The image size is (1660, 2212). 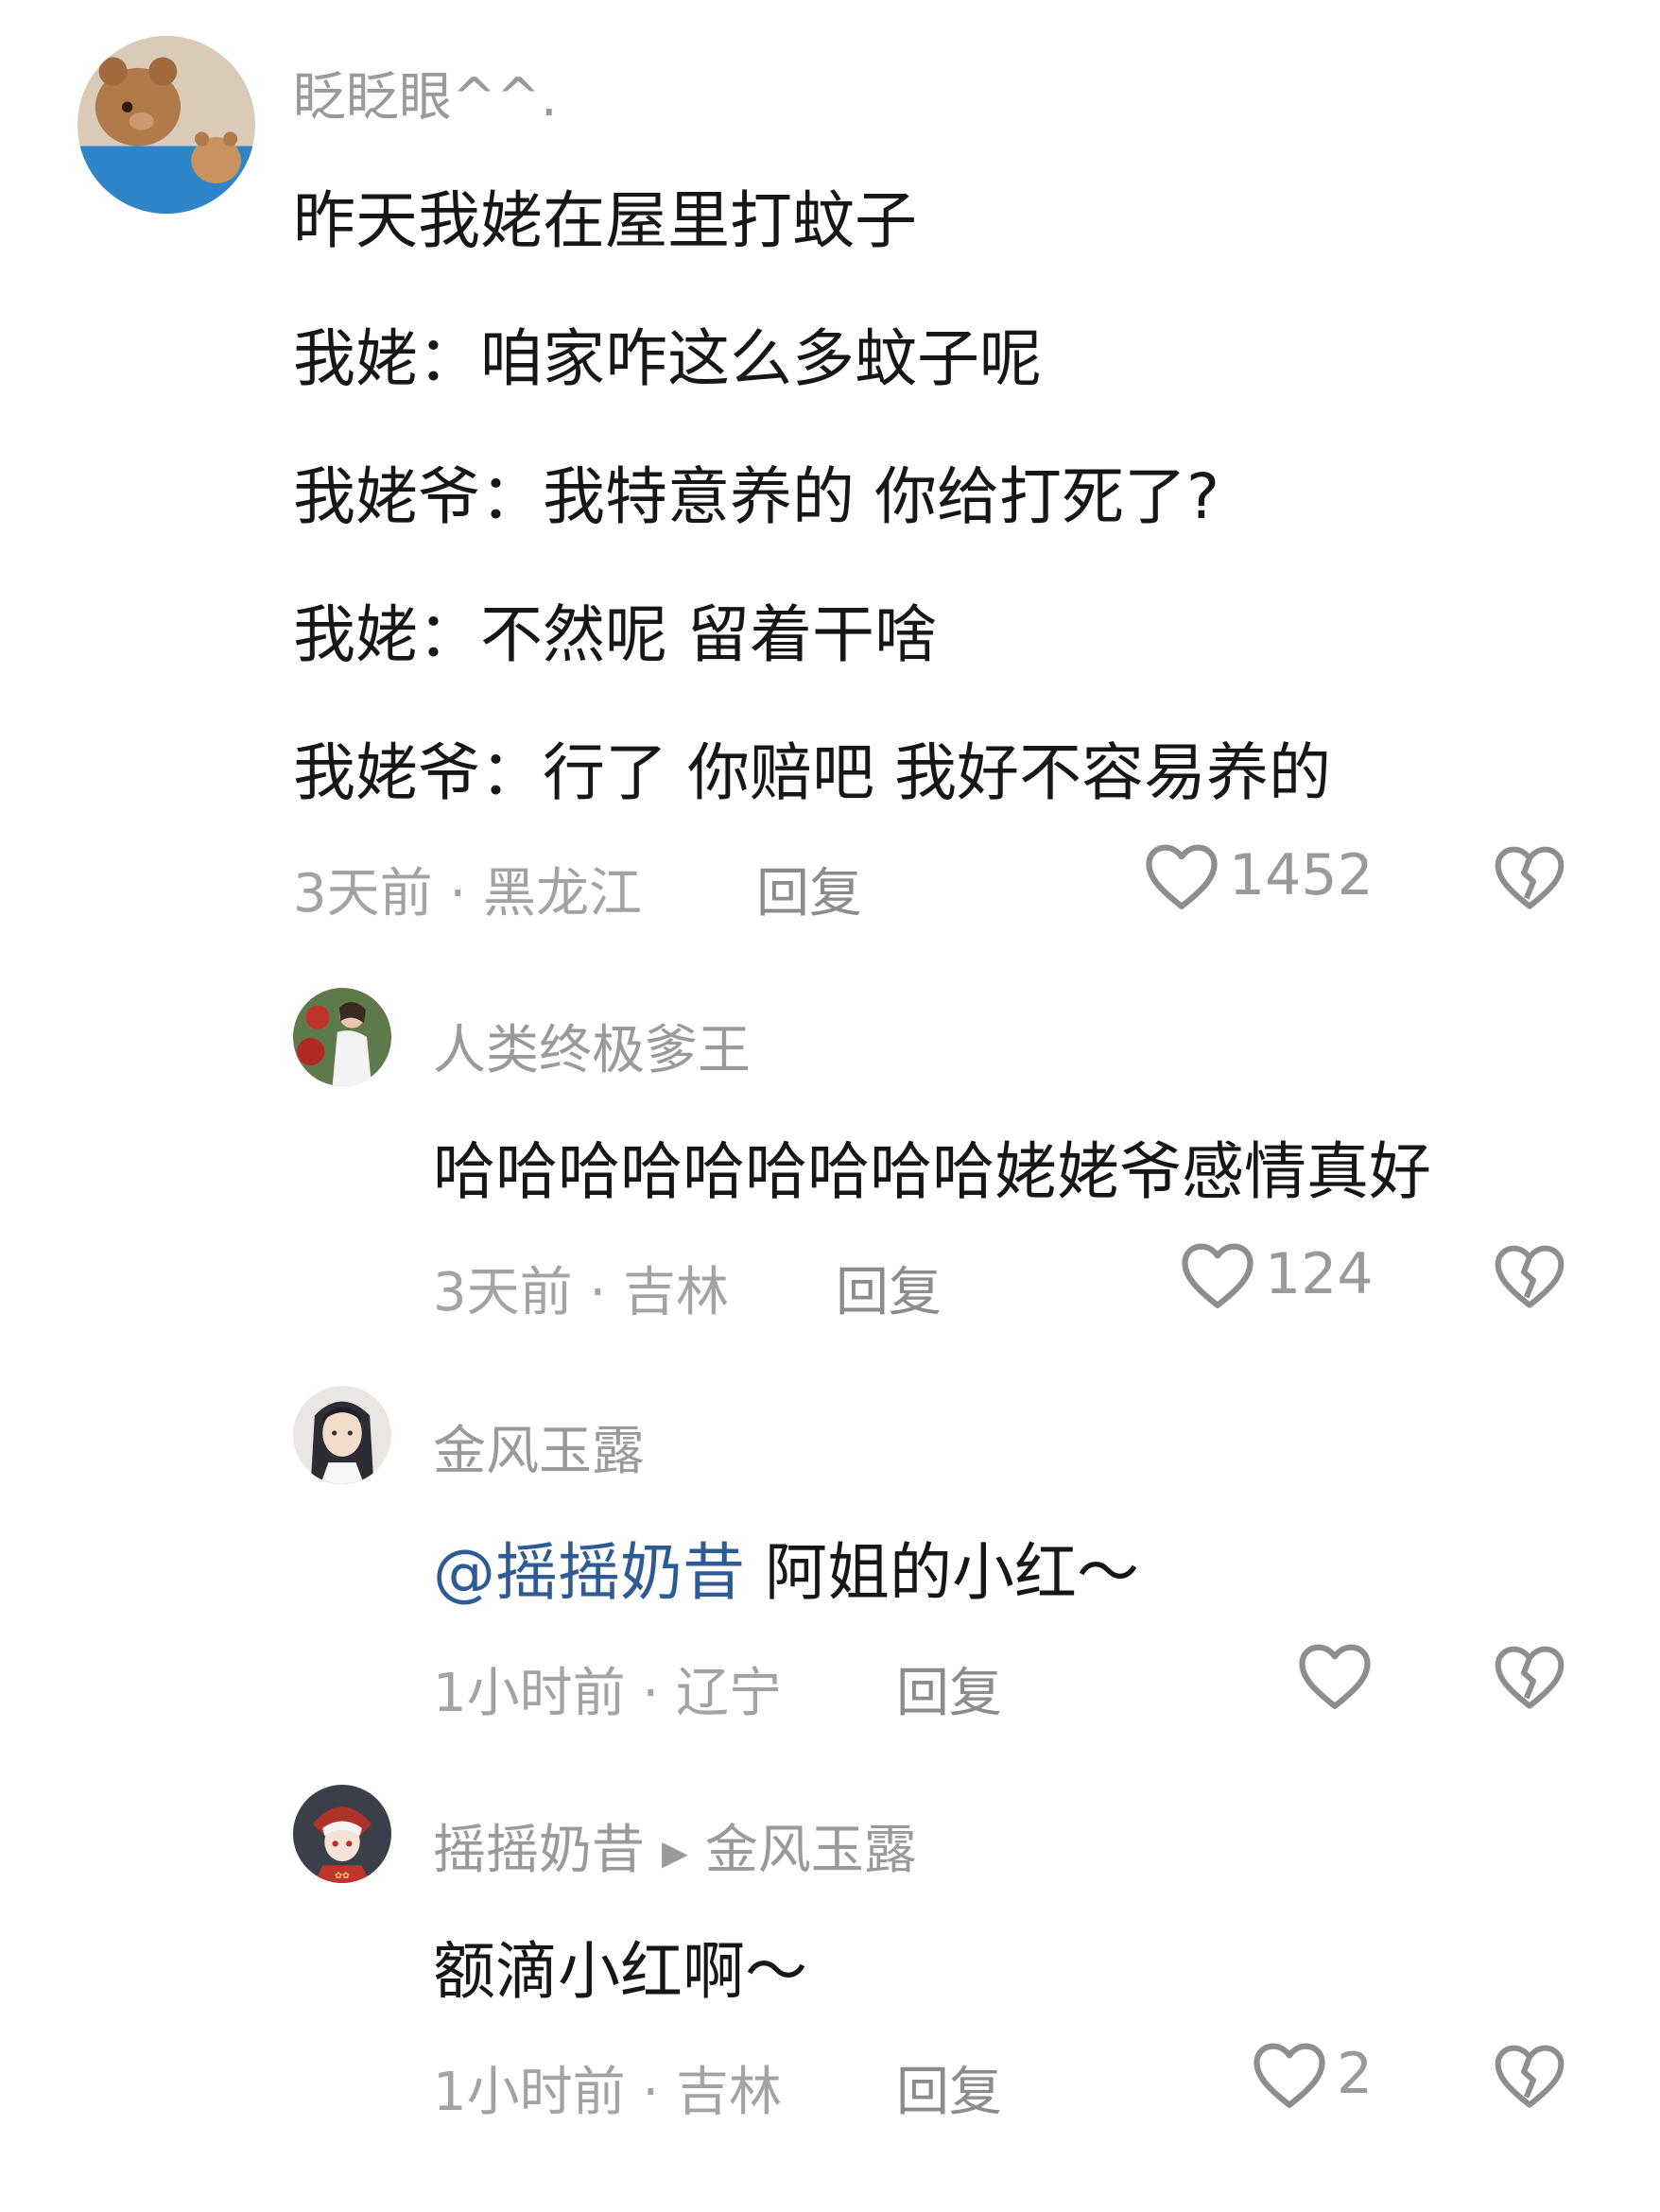 What do you see at coordinates (615, 634) in the screenshot?
I see `comment-line: 我姥：不然呢 留着干啥` at bounding box center [615, 634].